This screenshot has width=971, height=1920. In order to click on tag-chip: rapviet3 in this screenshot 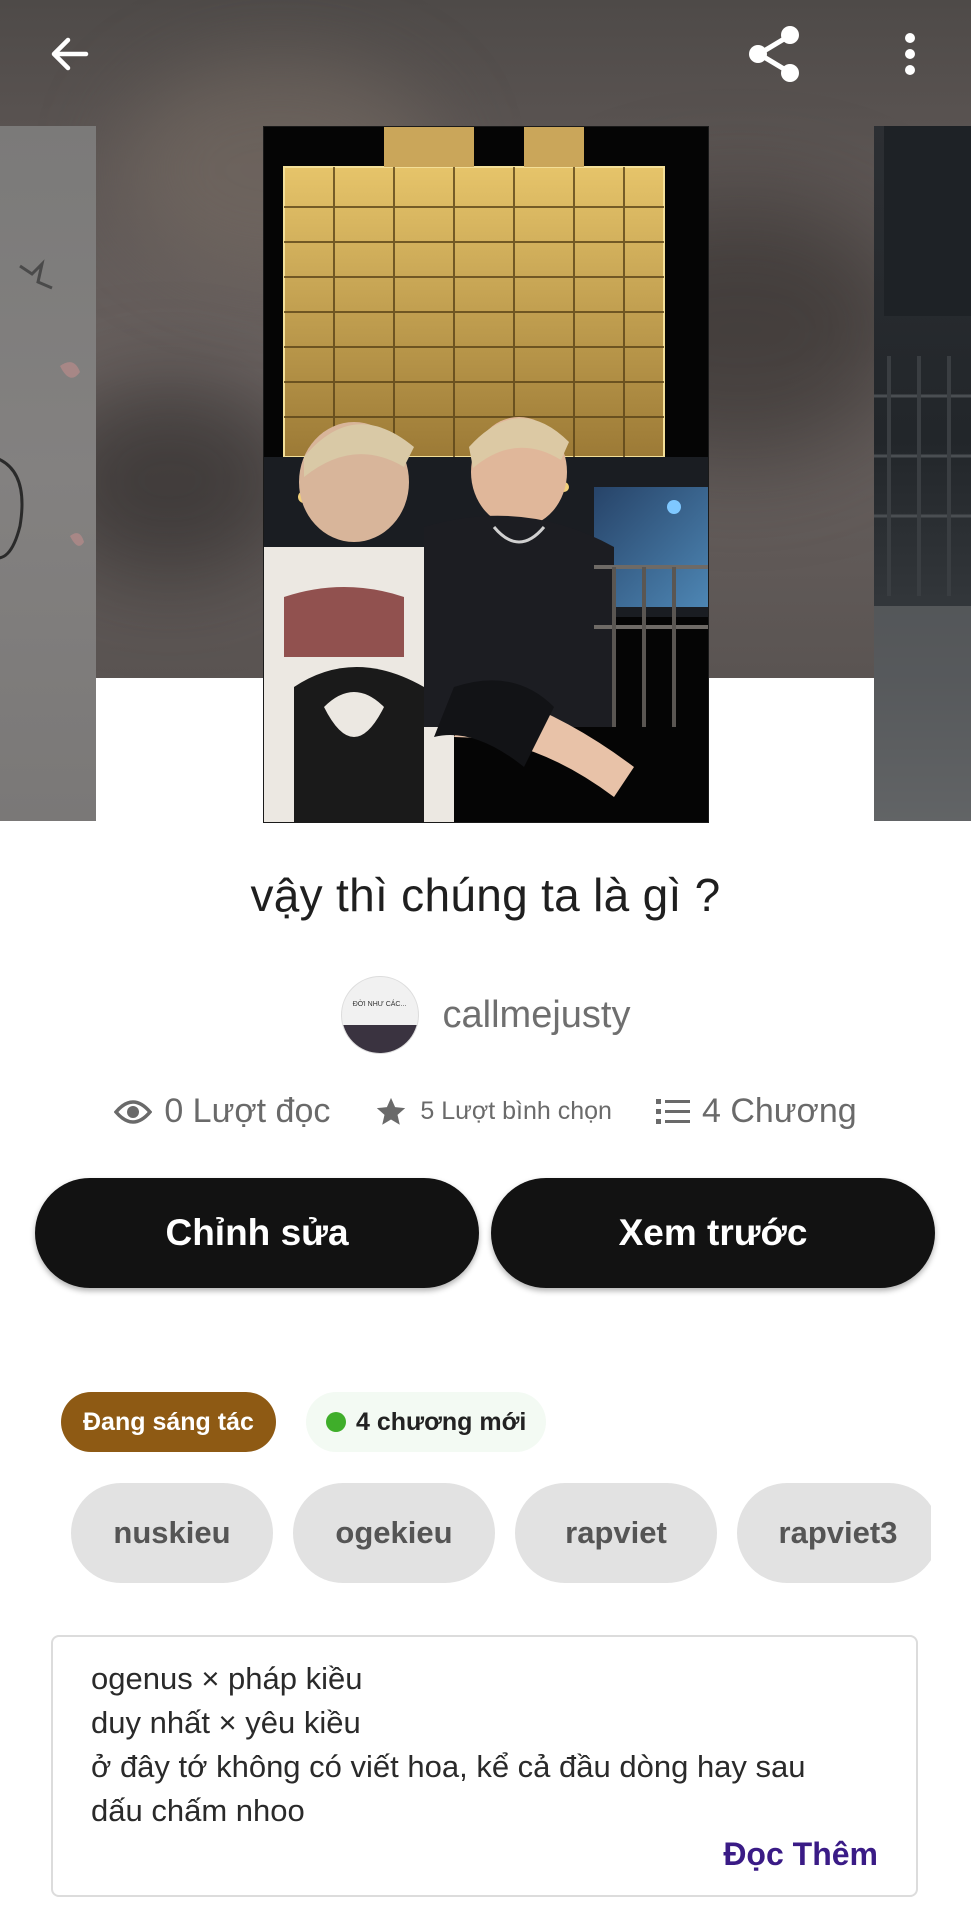, I will do `click(834, 1533)`.